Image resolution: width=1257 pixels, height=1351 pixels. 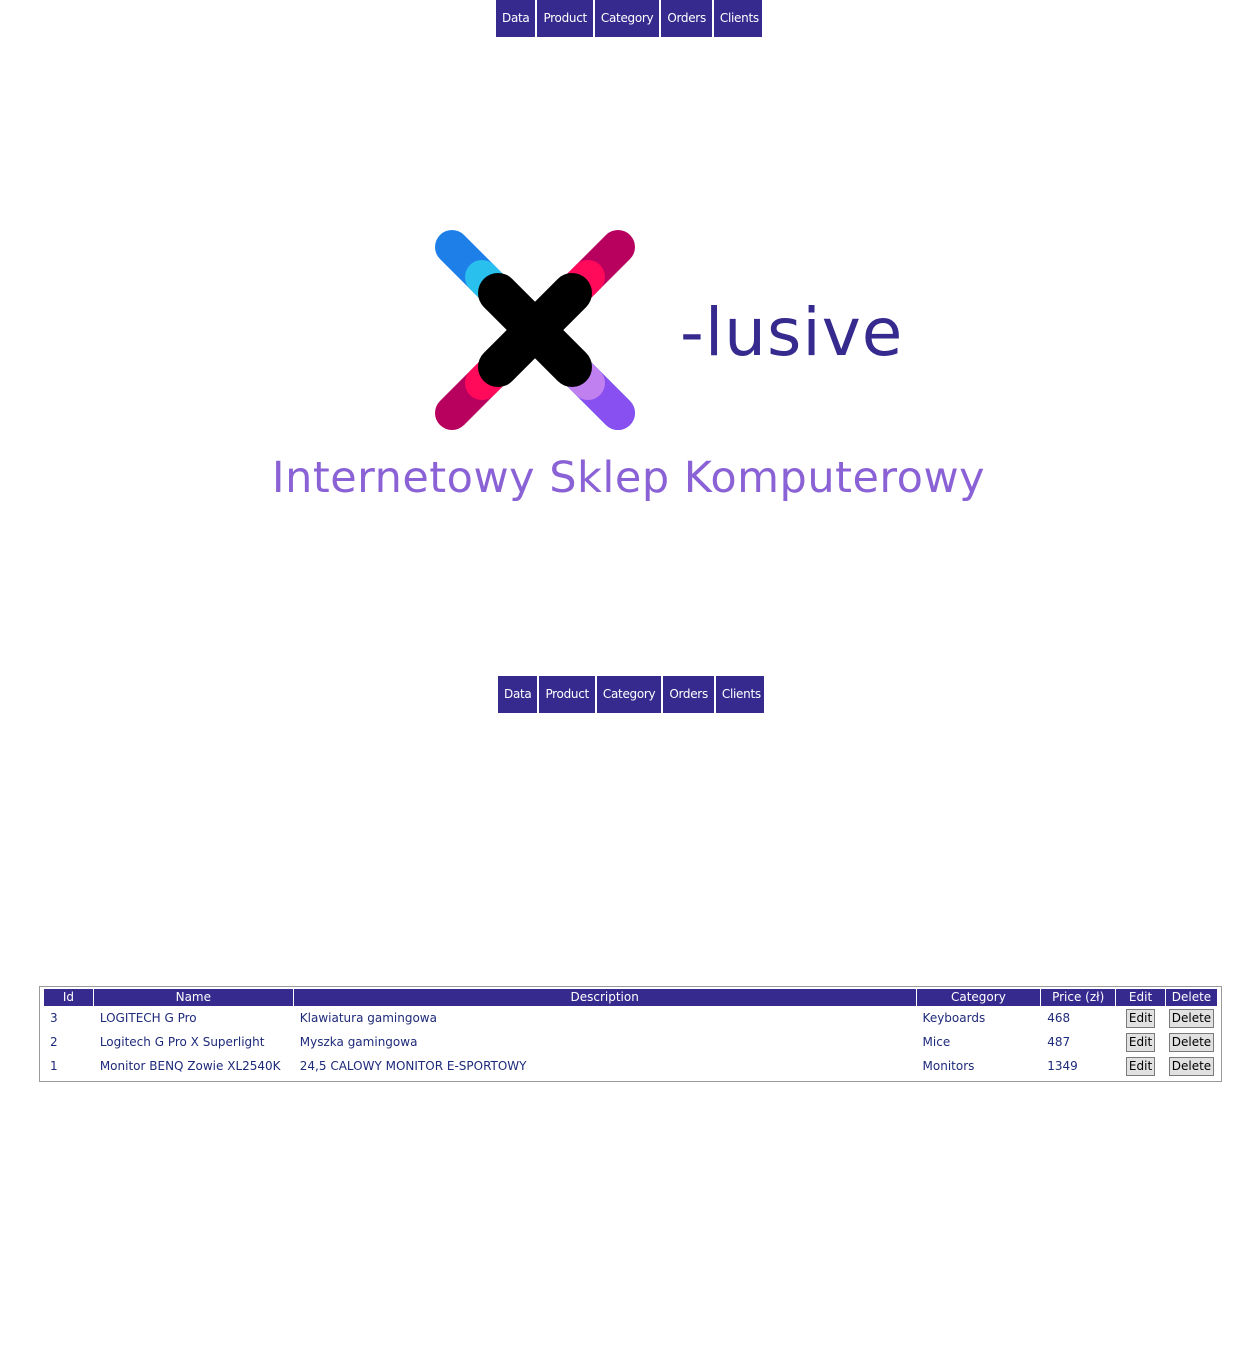 I want to click on top-nav: Data Product Category Orders Clients, so click(x=629, y=18).